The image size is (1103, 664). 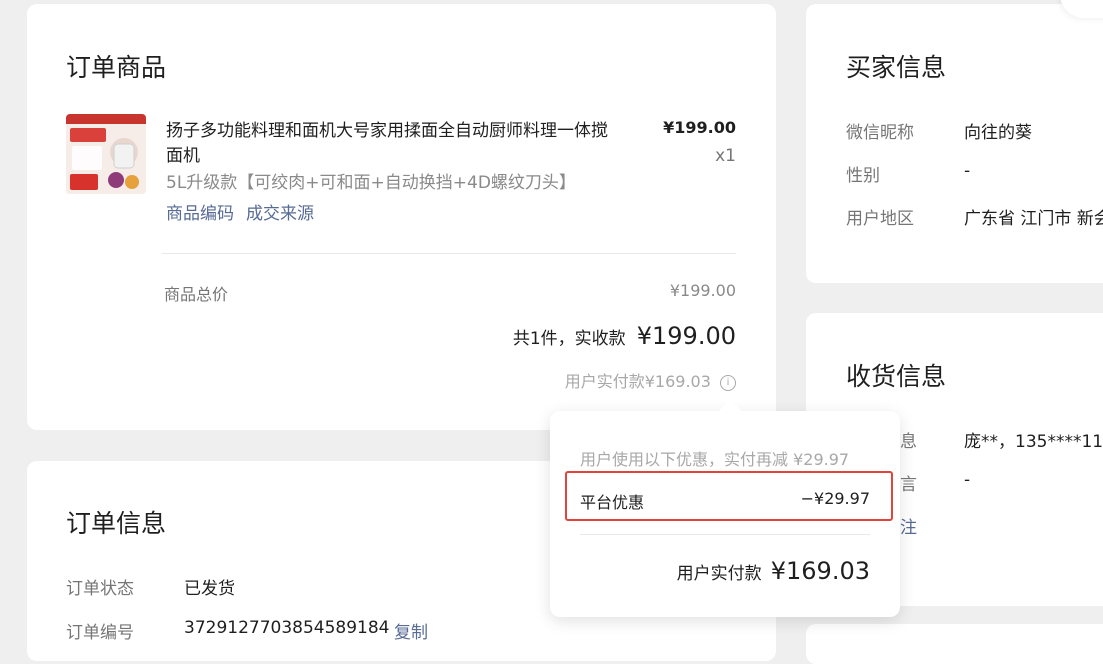 I want to click on nickname-label: 微信昵称, so click(x=880, y=133).